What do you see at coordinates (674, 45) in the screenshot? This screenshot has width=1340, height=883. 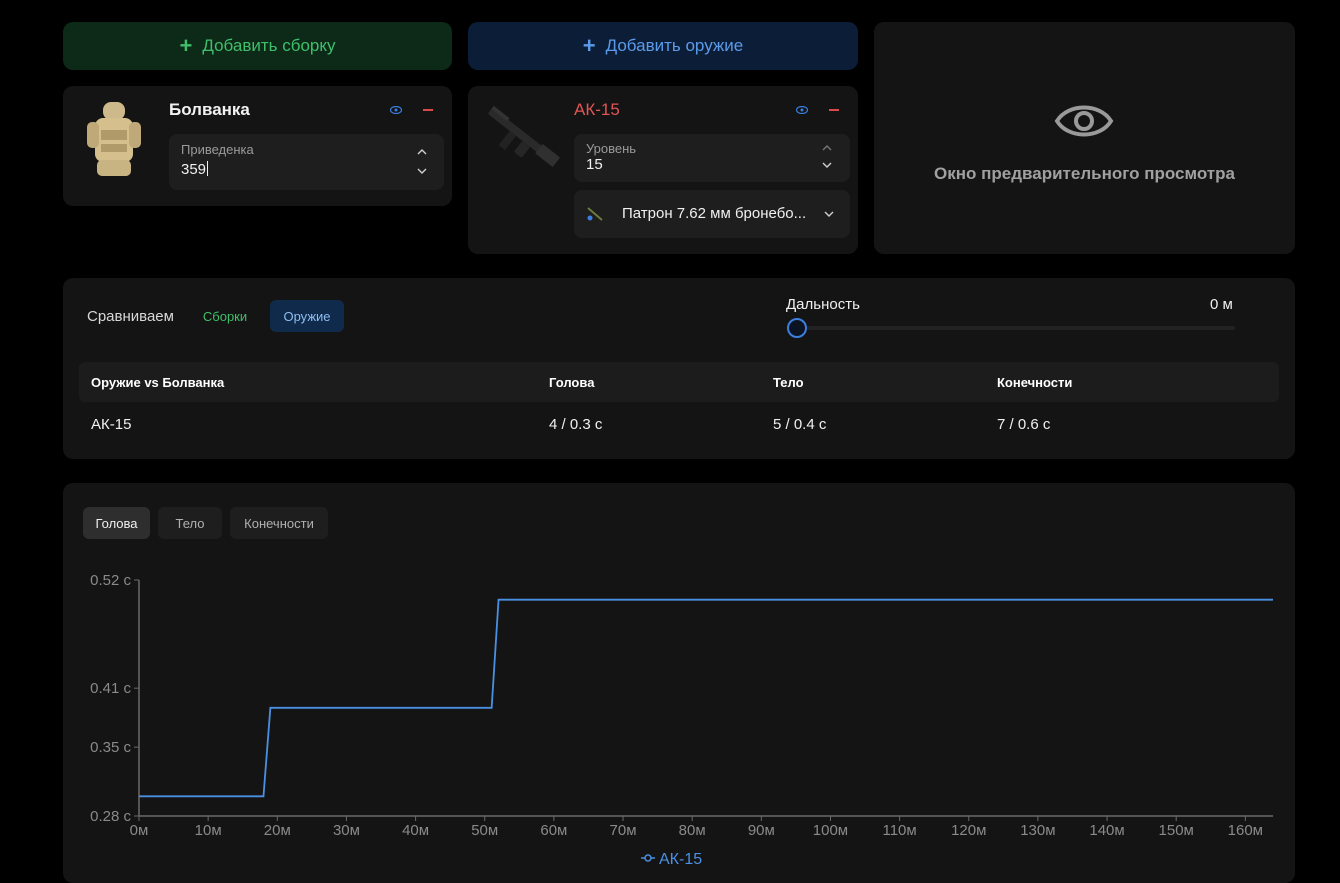 I see `add-weapon-label: Добавить оружие` at bounding box center [674, 45].